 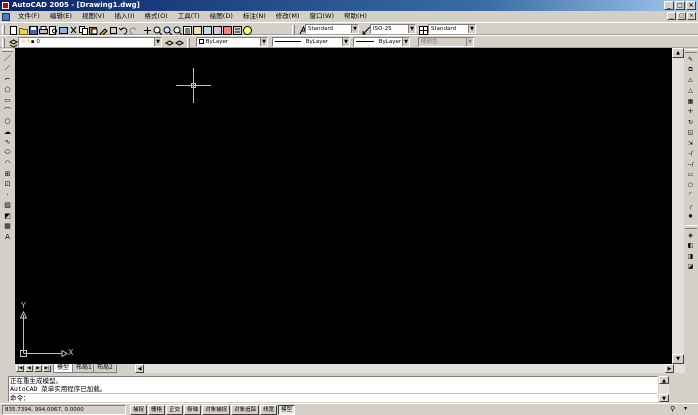 What do you see at coordinates (690, 267) in the screenshot?
I see `above-object-icon: ◪` at bounding box center [690, 267].